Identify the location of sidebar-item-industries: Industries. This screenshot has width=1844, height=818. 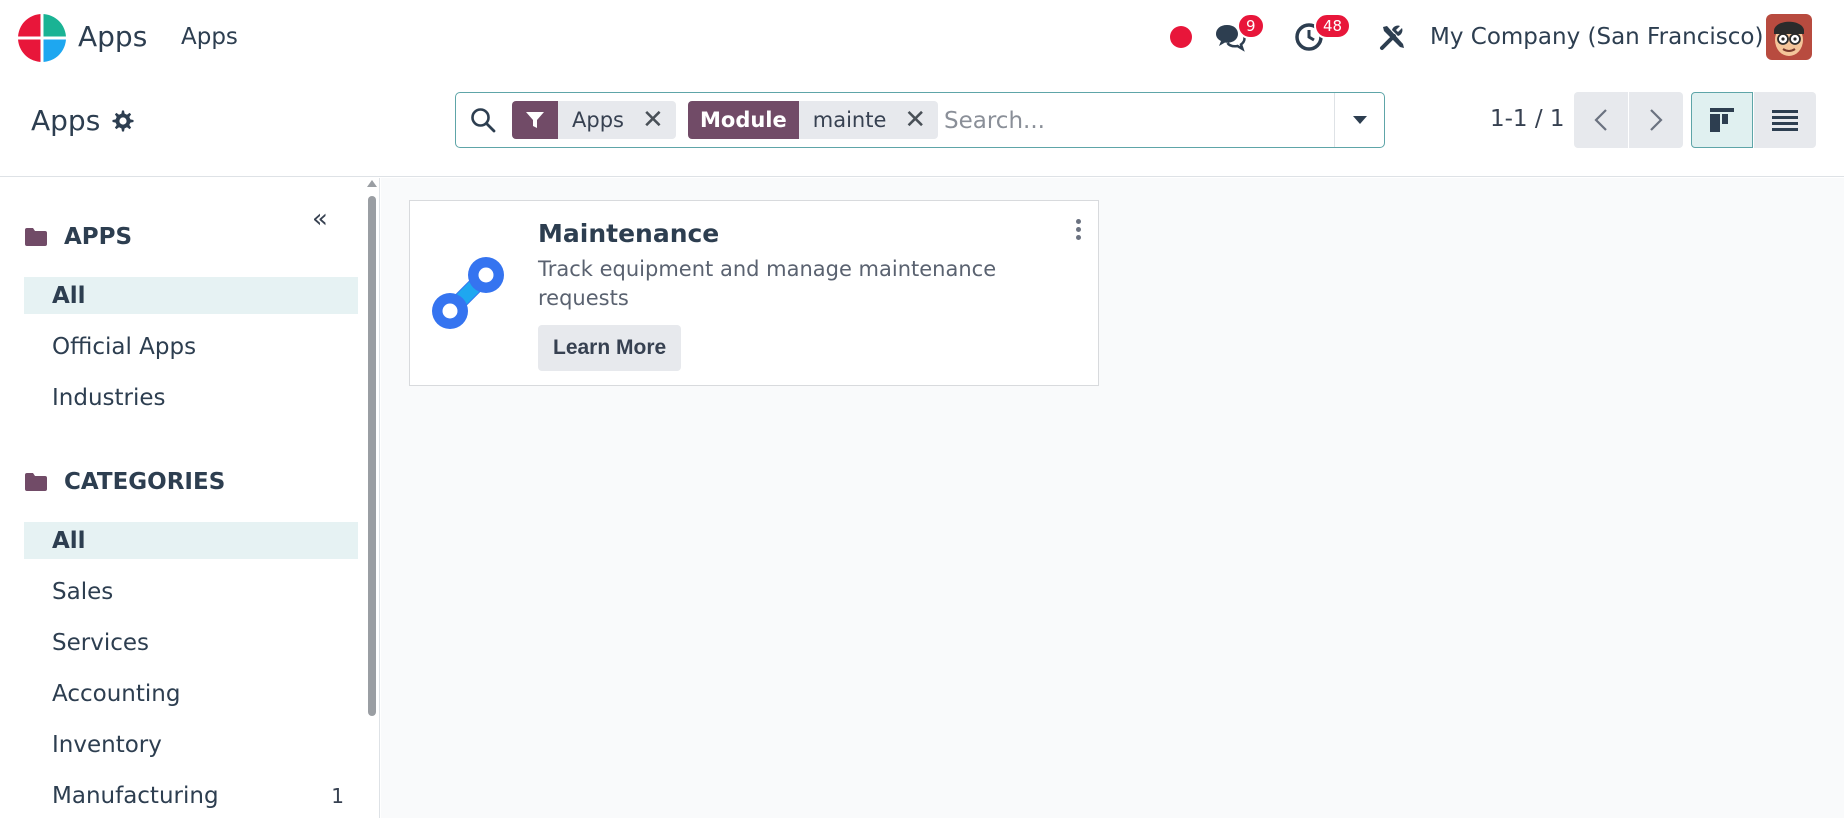
(191, 397).